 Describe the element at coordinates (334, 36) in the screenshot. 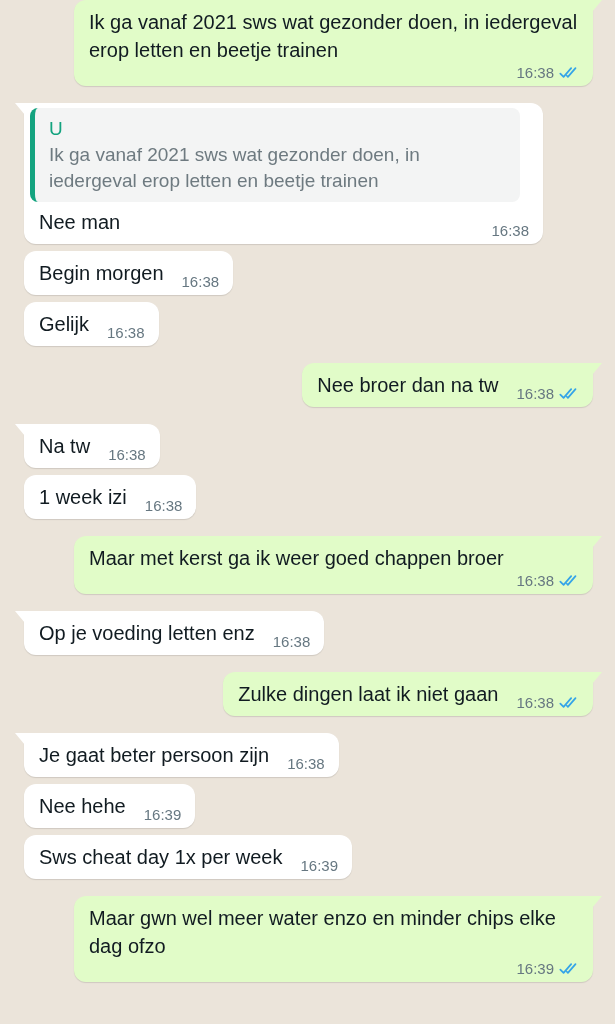

I see `message-text: Ik ga vanaf 2021 sws wat gezonder doen, in iedergeval erop letten en beetje trainen` at that location.